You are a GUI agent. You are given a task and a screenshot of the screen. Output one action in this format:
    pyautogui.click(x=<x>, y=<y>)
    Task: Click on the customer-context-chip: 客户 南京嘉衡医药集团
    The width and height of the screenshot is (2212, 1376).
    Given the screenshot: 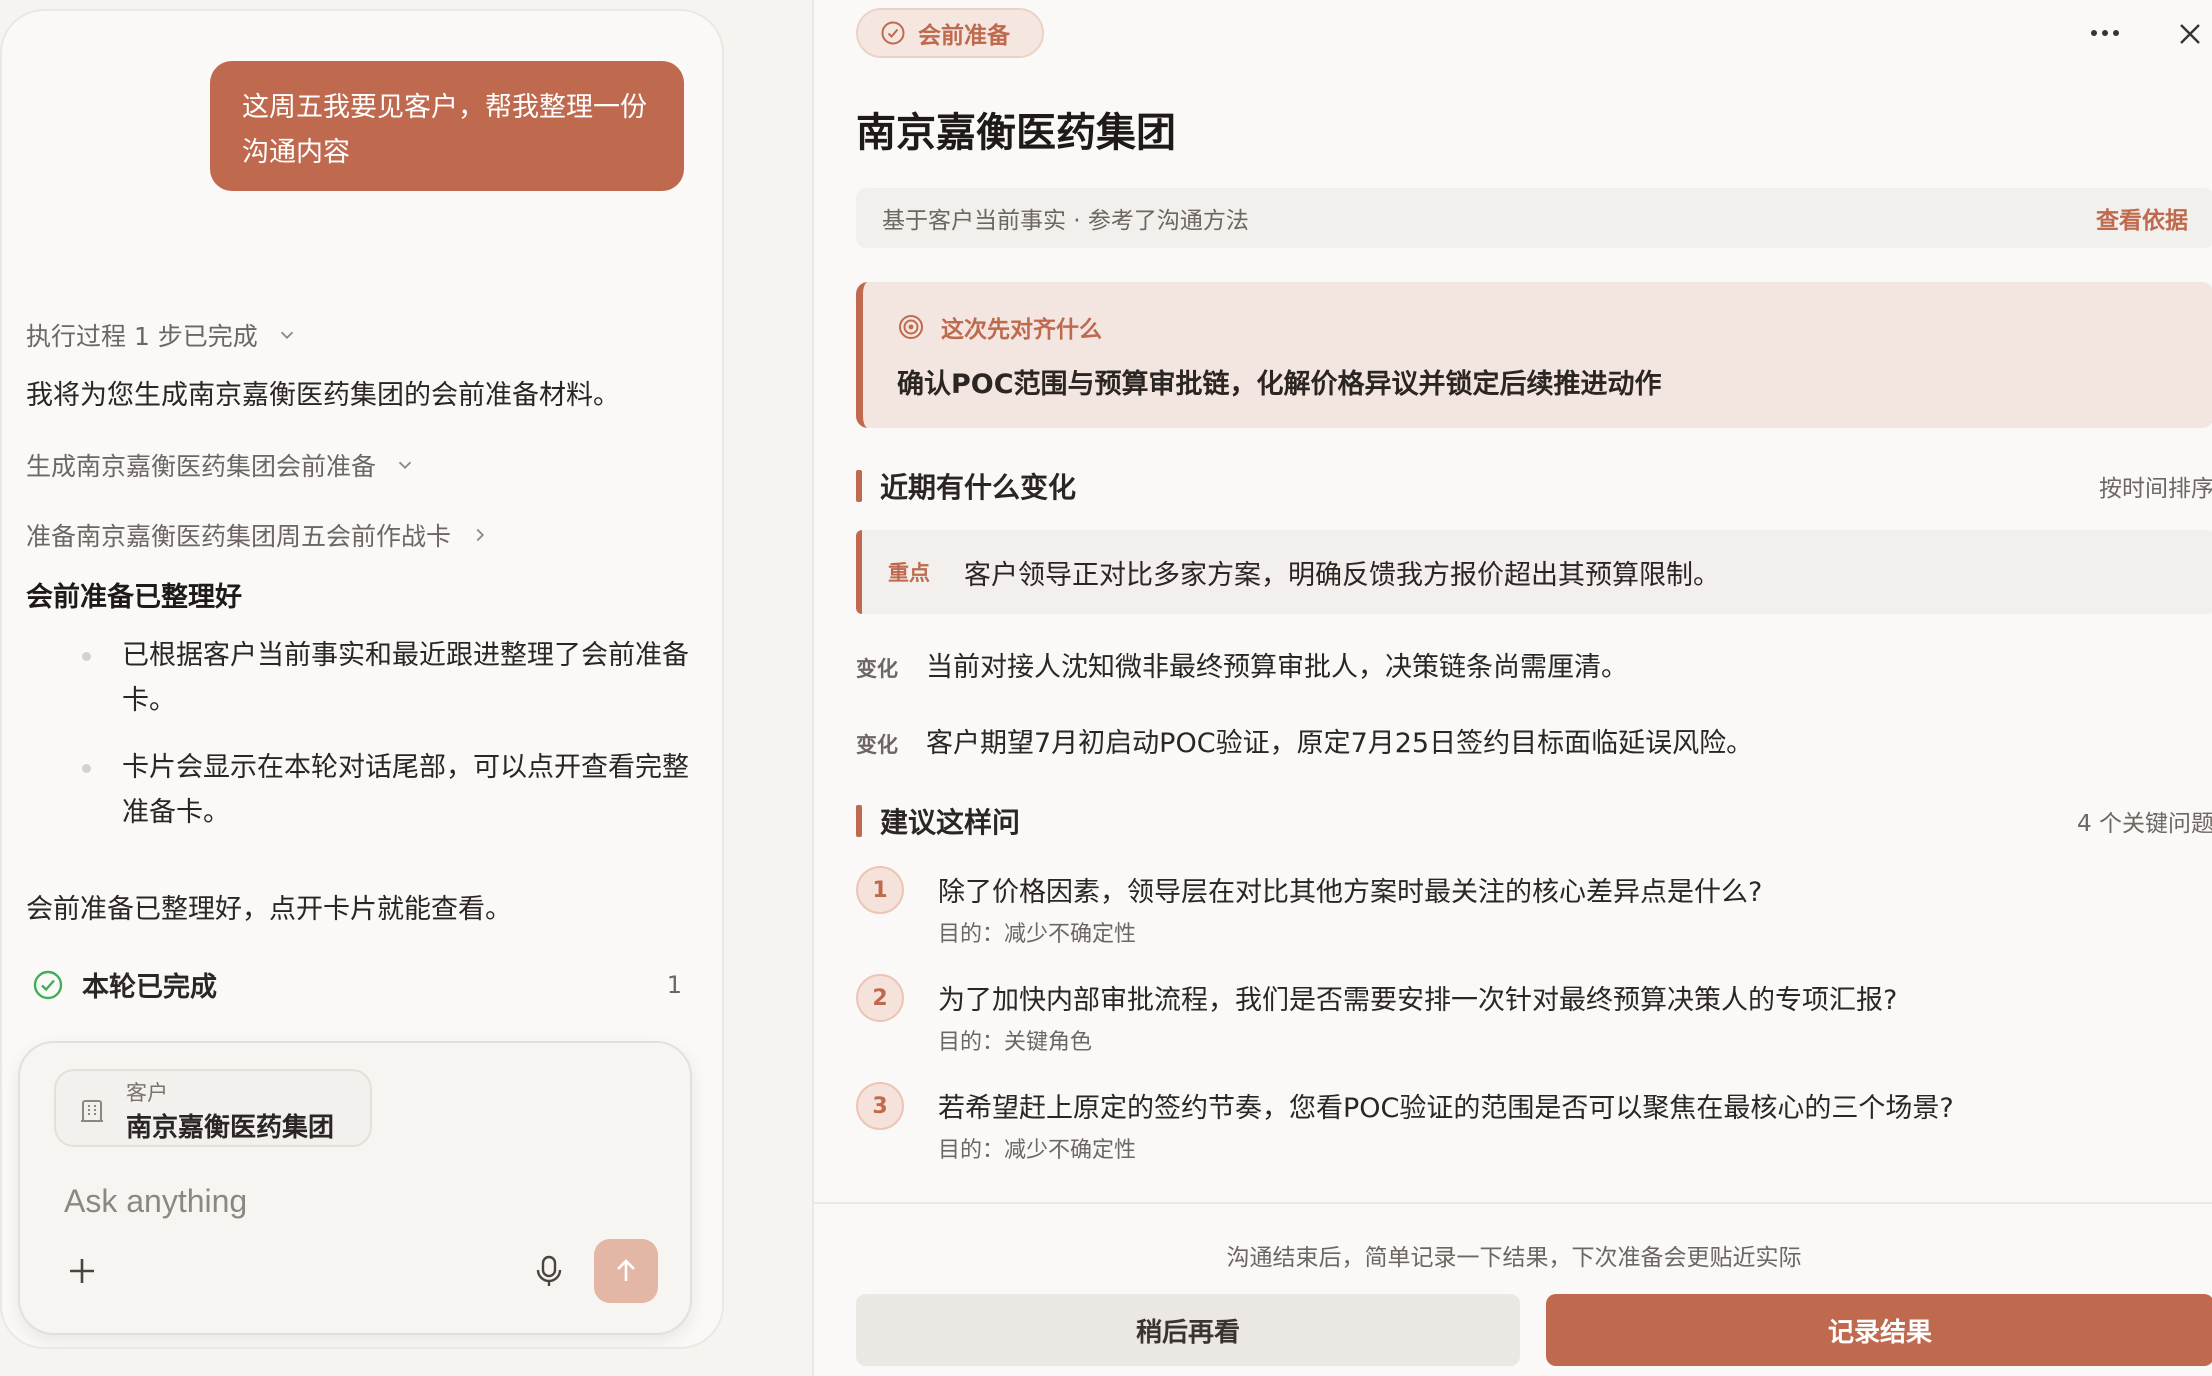 What is the action you would take?
    pyautogui.click(x=213, y=1108)
    